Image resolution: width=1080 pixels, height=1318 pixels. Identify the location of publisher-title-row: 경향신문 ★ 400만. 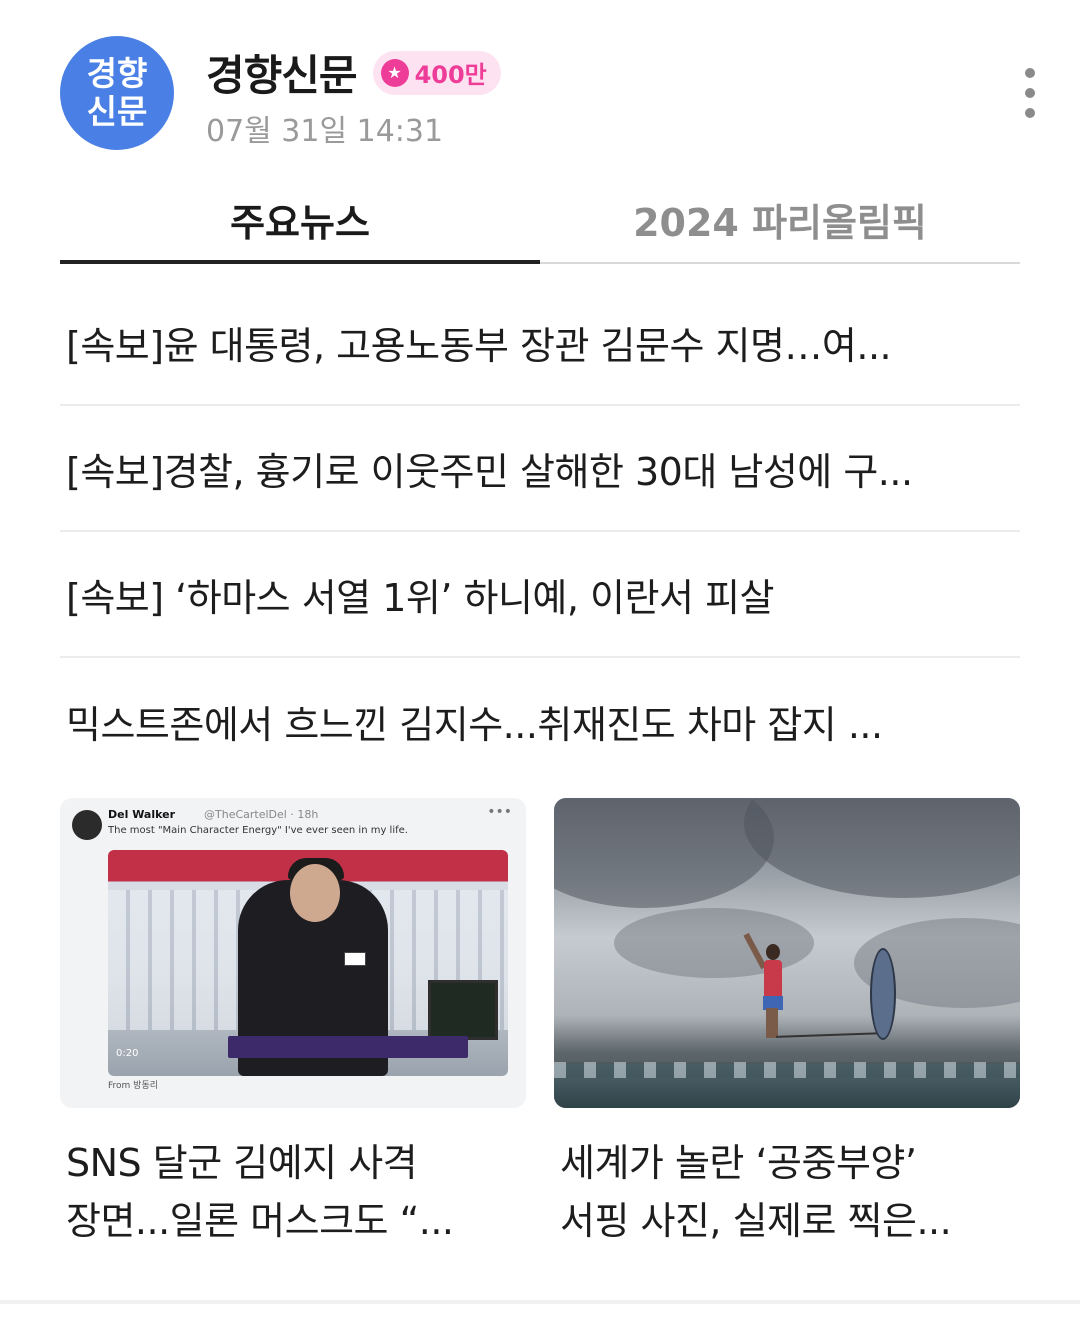
(353, 72).